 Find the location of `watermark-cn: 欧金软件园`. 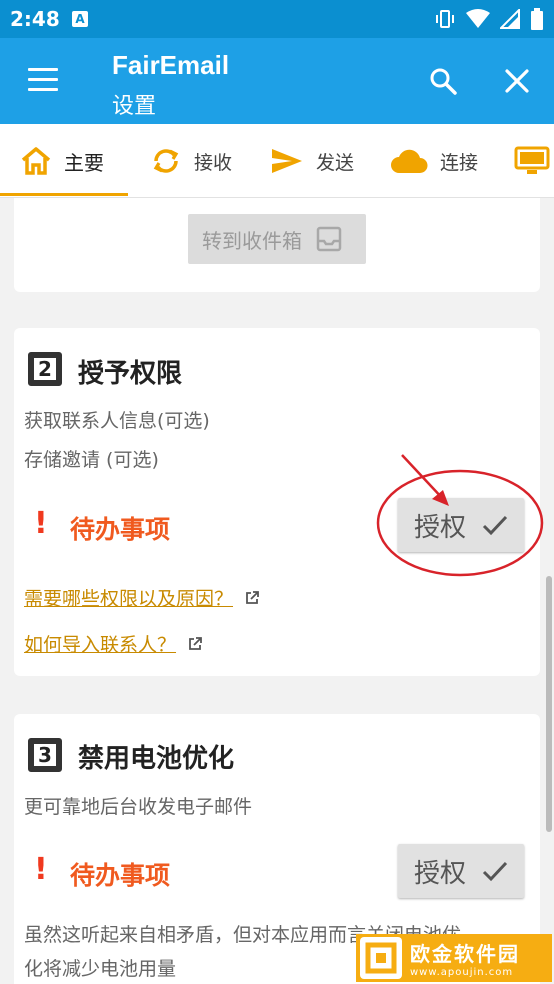

watermark-cn: 欧金软件园 is located at coordinates (465, 954).